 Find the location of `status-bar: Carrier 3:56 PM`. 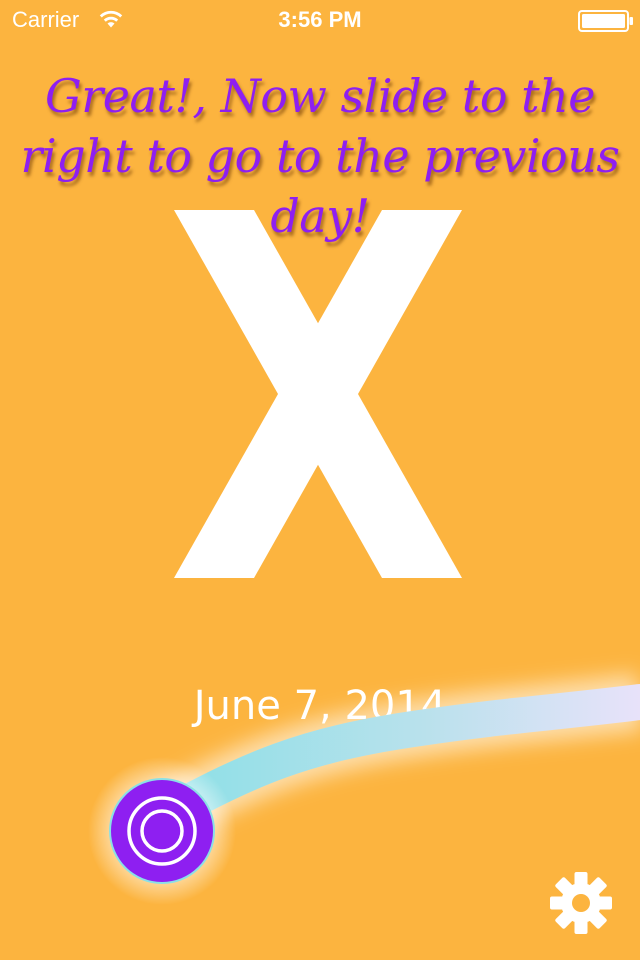

status-bar: Carrier 3:56 PM is located at coordinates (320, 20).